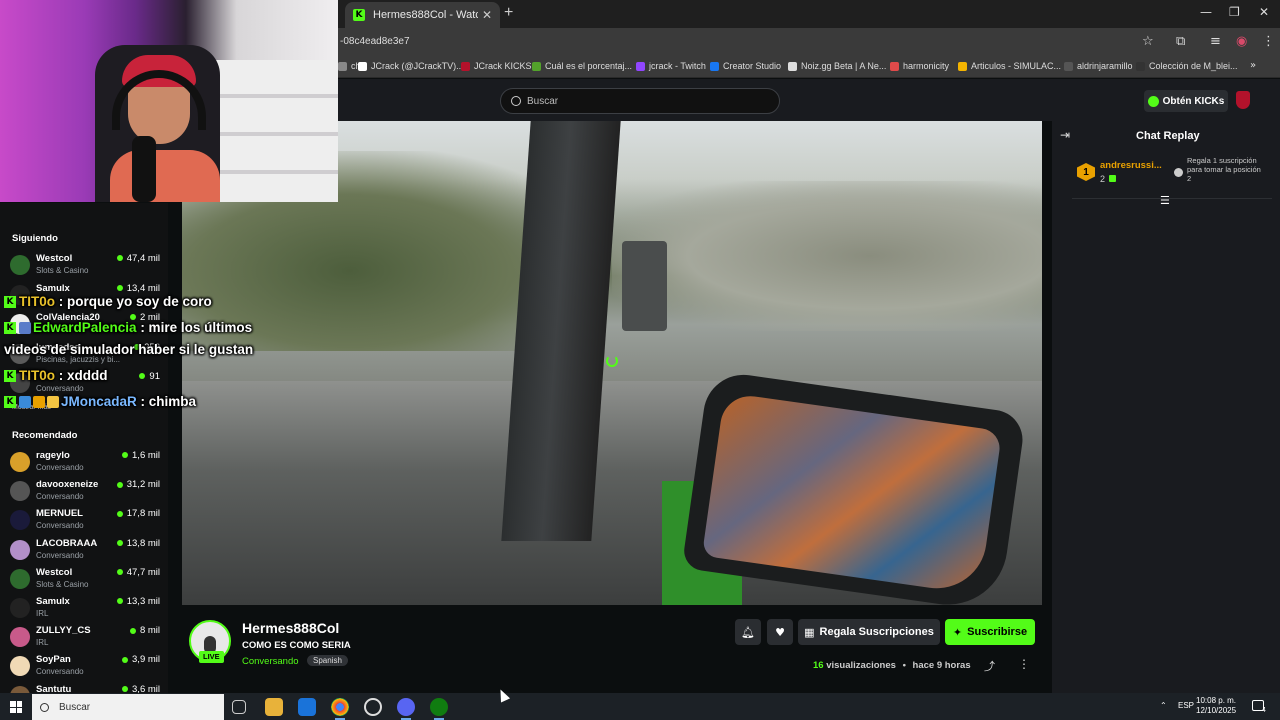 This screenshot has height=720, width=1280. What do you see at coordinates (63, 631) in the screenshot?
I see `channel-name: ZULLYY_CS` at bounding box center [63, 631].